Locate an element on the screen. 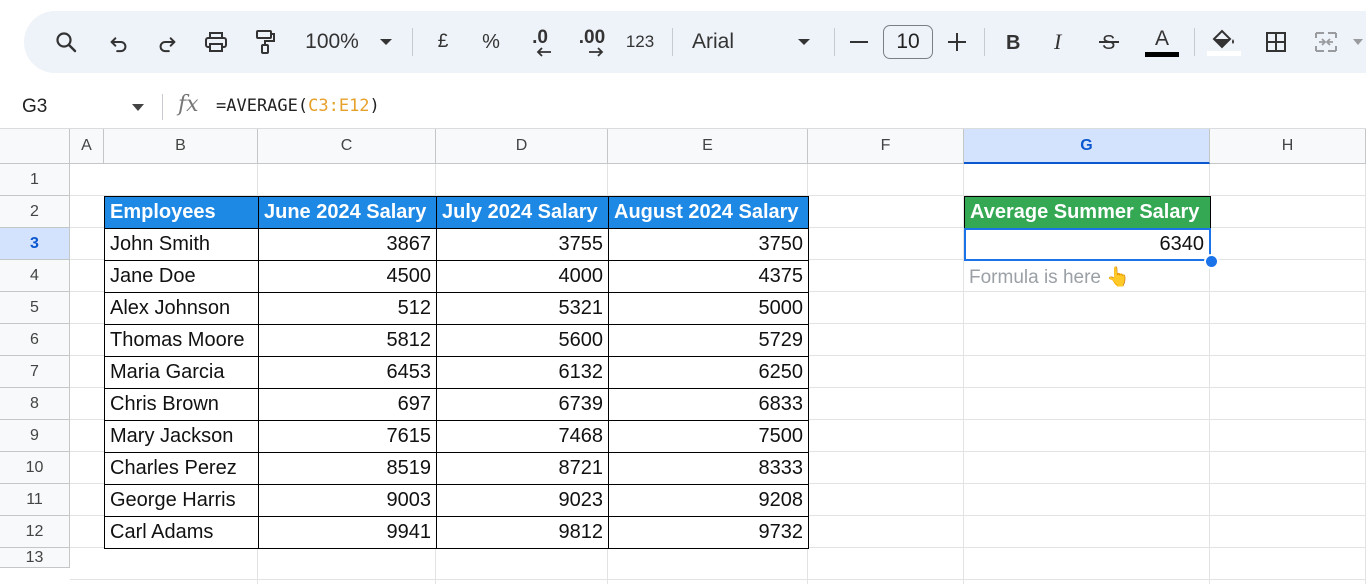  name-box-dropdown-icon is located at coordinates (138, 107).